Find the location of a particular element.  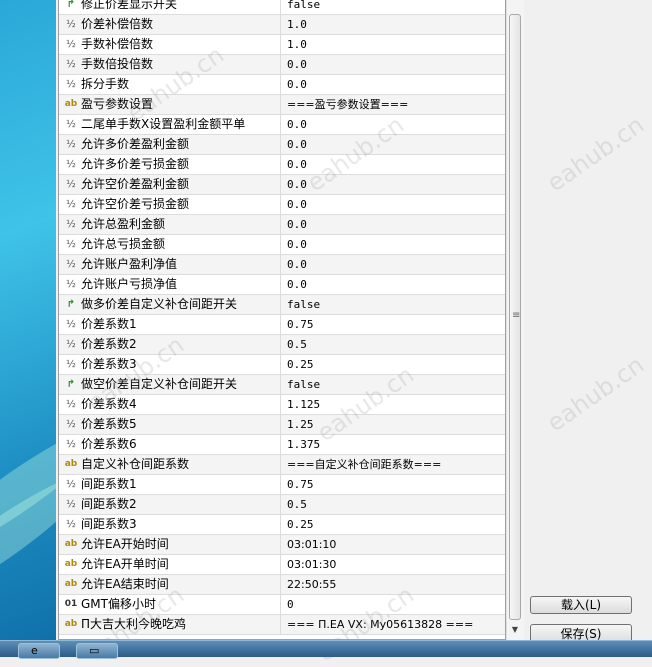

param-row: ab 允许EA开单时间 03:01:30 is located at coordinates (282, 565).